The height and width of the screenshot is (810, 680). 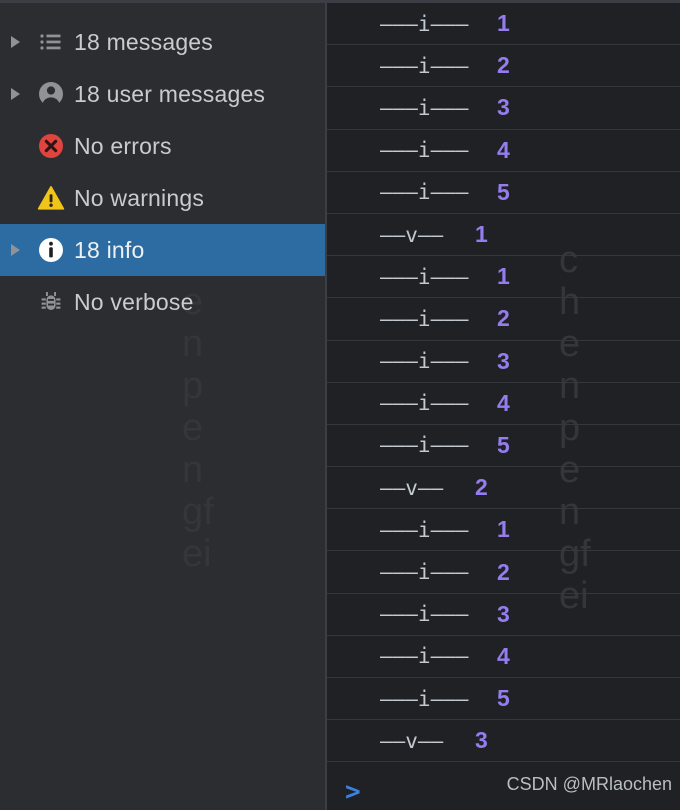 I want to click on sidebar-item-label: No verbose, so click(x=134, y=301).